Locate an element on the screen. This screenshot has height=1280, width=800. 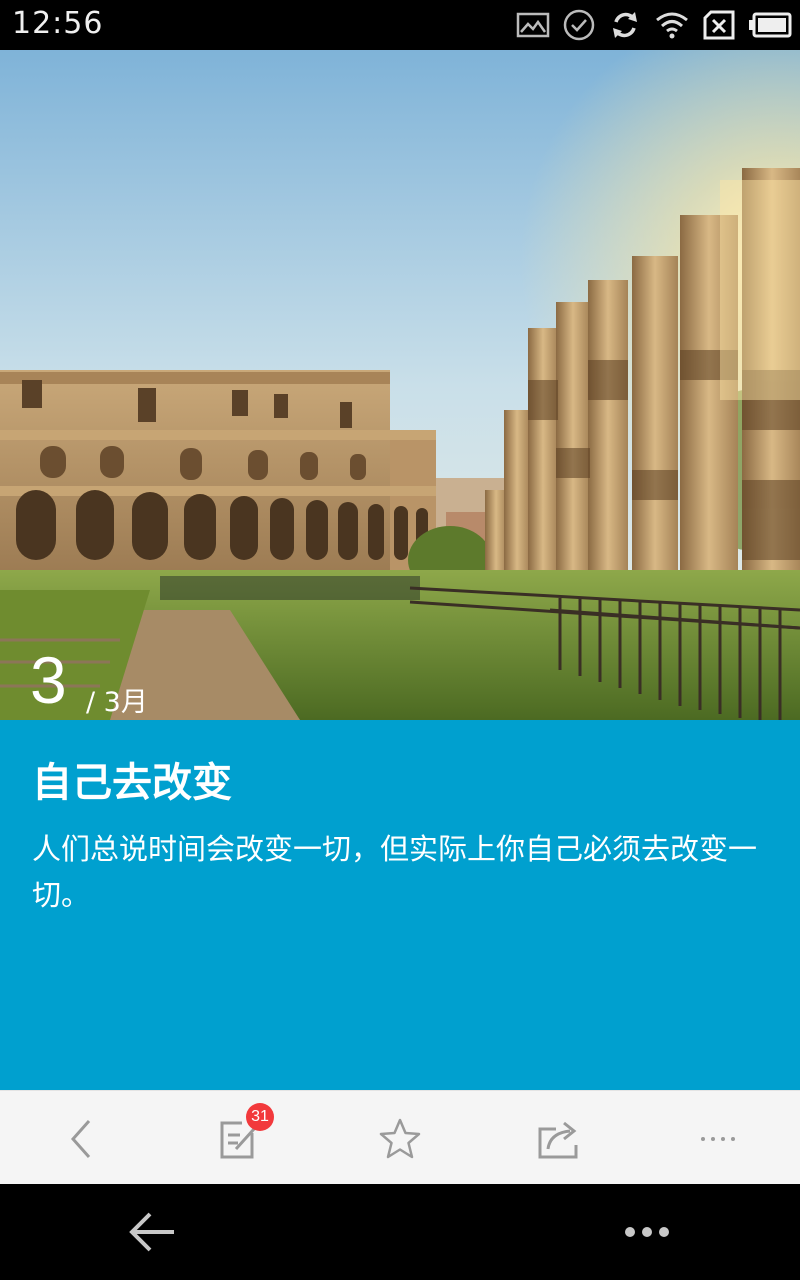
status-time: 12:56 is located at coordinates (58, 23).